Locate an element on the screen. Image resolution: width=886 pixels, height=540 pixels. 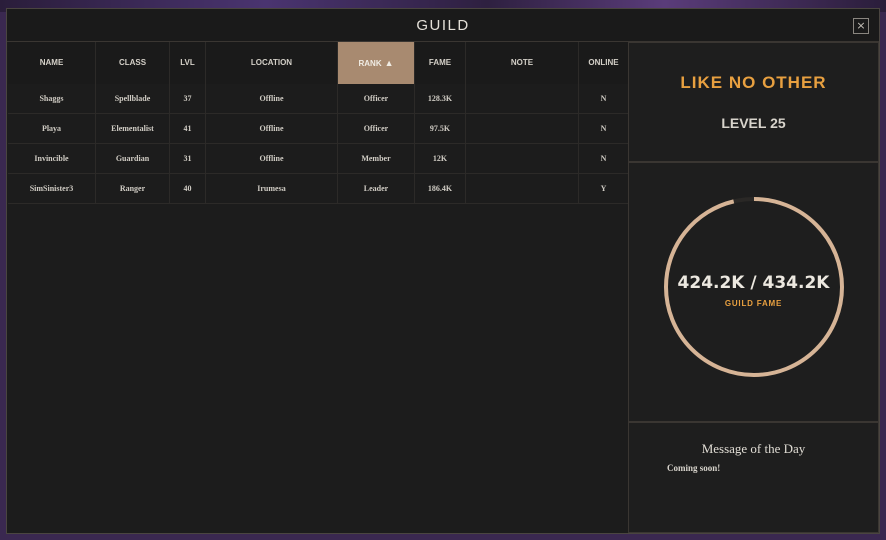
column-header-label: LOCATION is located at coordinates (271, 62).